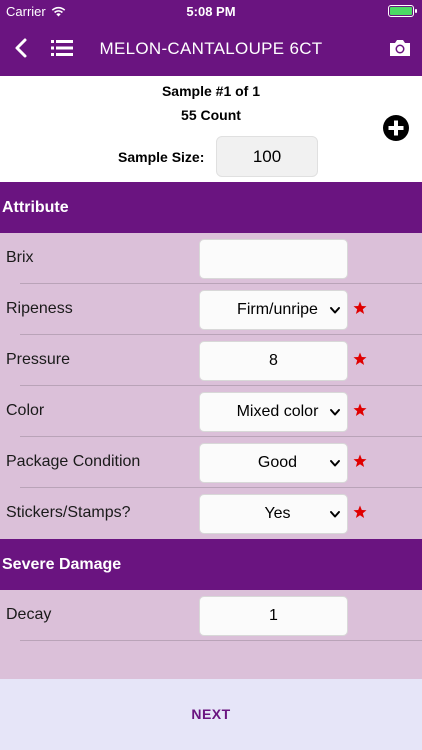 This screenshot has width=422, height=750. I want to click on damage-row-decay: Decay 1, so click(211, 615).